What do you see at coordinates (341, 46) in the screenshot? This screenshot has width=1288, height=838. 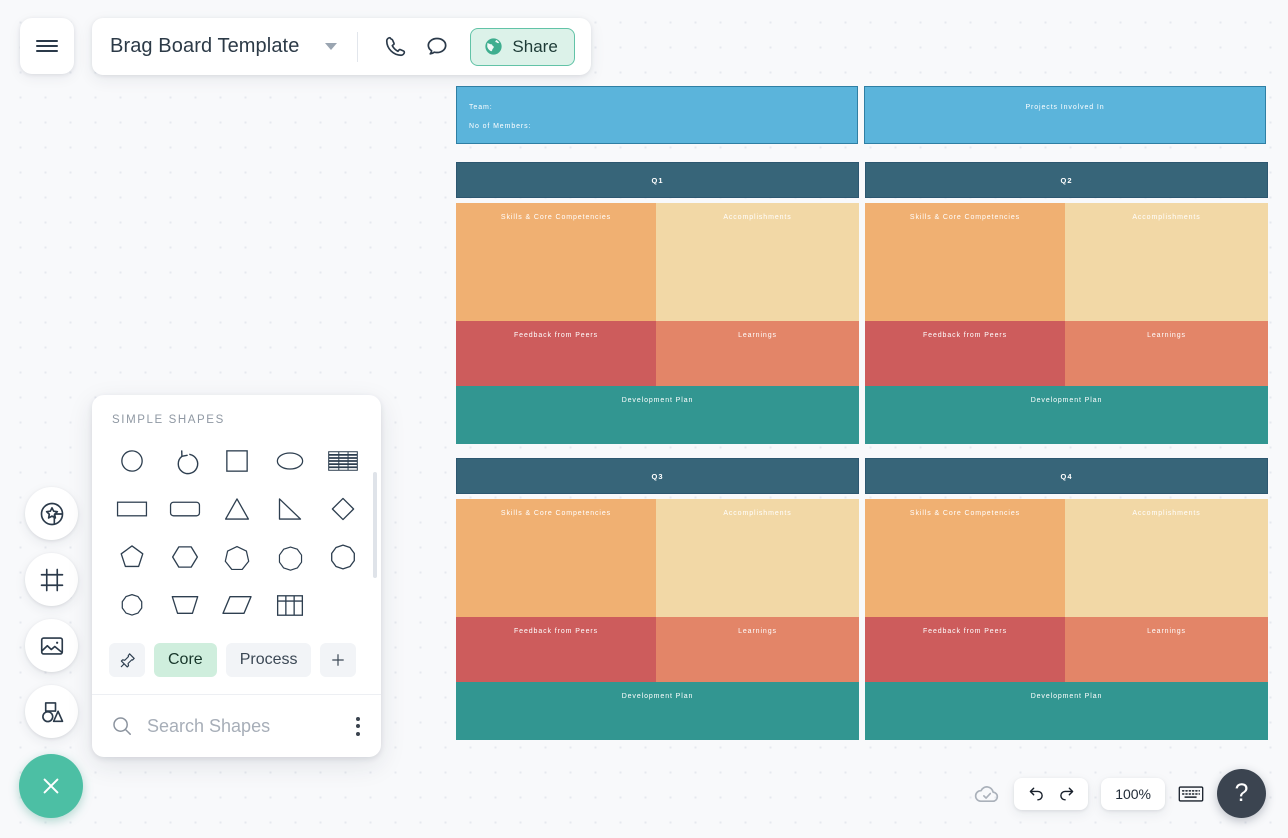 I see `top-toolbar: Brag Board Template Share` at bounding box center [341, 46].